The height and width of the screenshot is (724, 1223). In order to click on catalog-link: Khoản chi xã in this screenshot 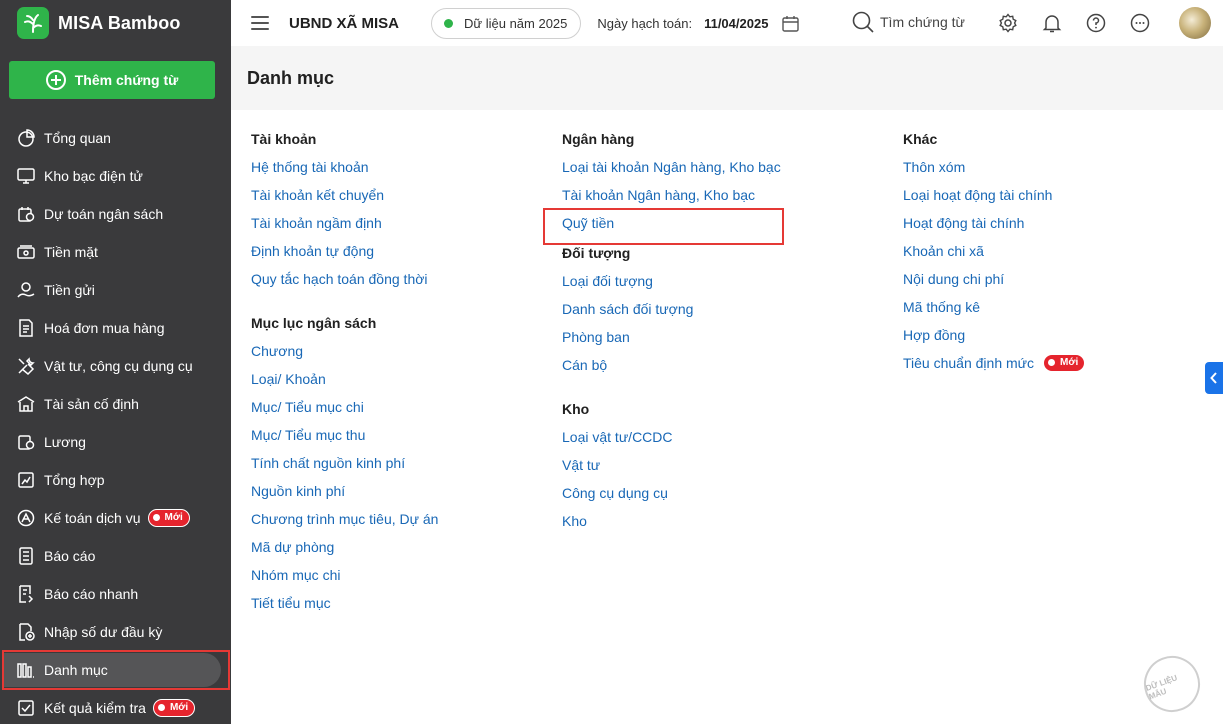, I will do `click(994, 251)`.